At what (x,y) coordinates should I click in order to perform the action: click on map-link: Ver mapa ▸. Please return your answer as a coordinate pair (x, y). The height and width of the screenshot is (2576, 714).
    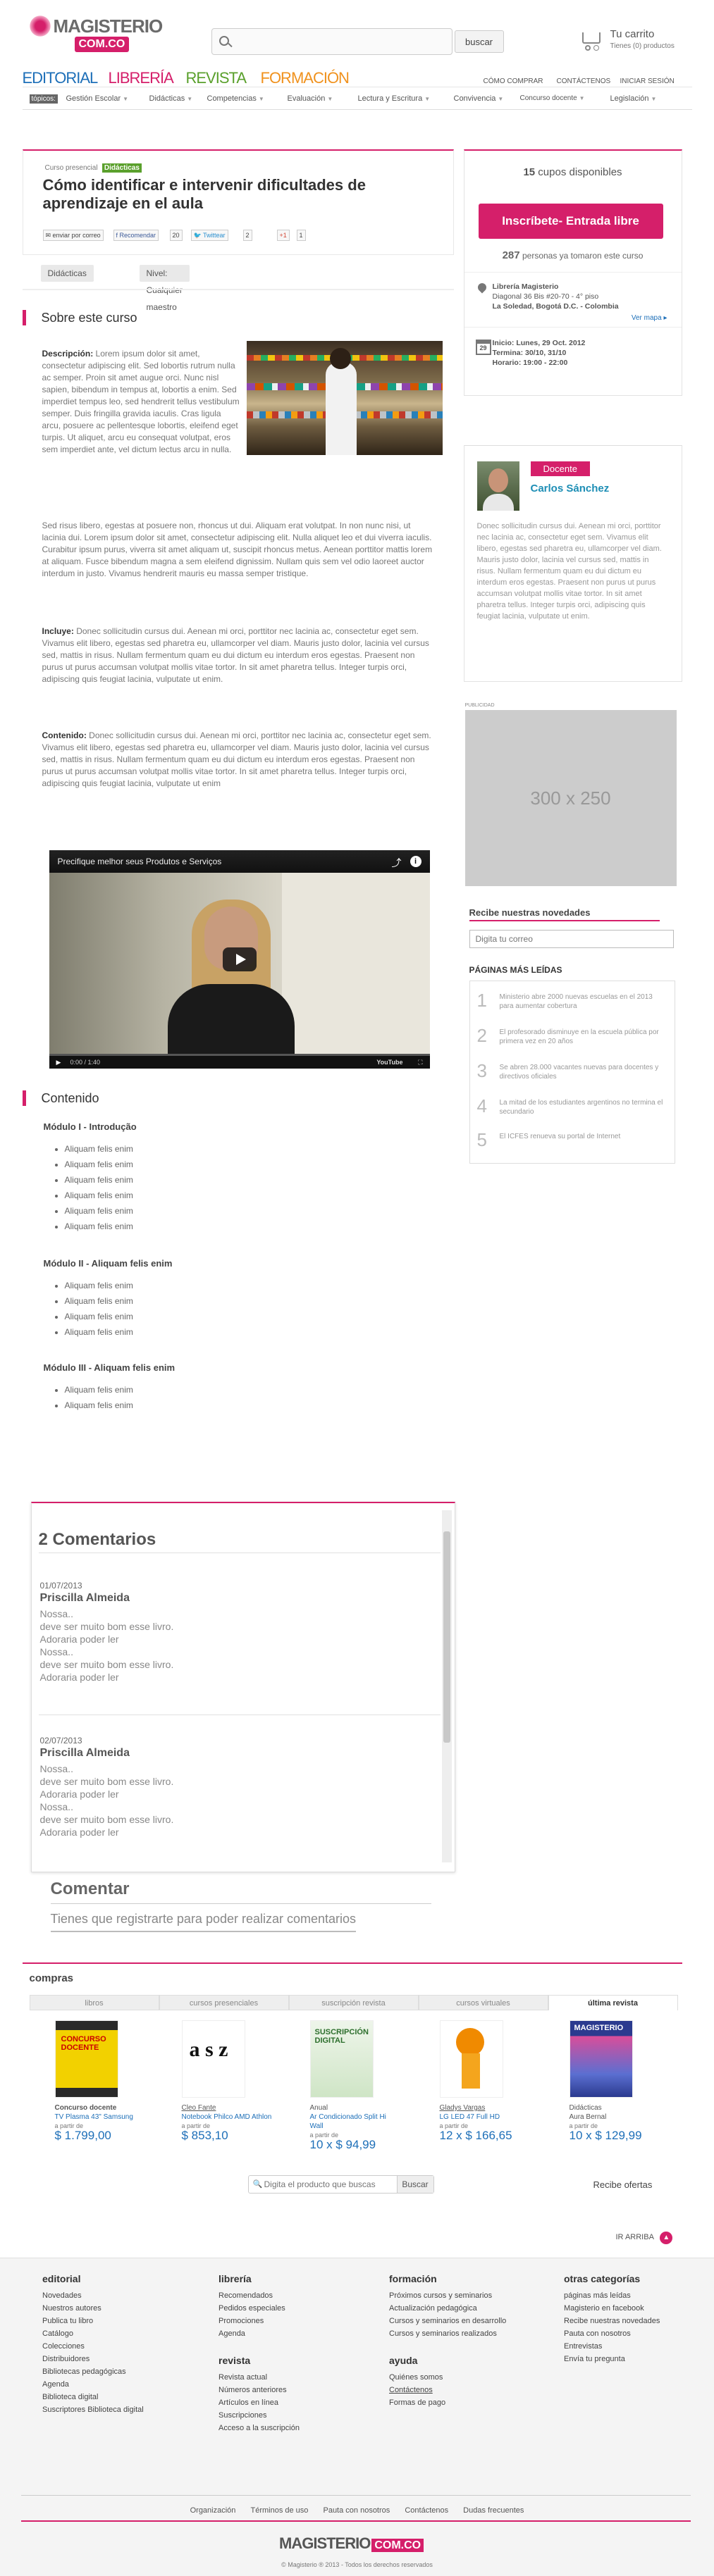
    Looking at the image, I should click on (649, 318).